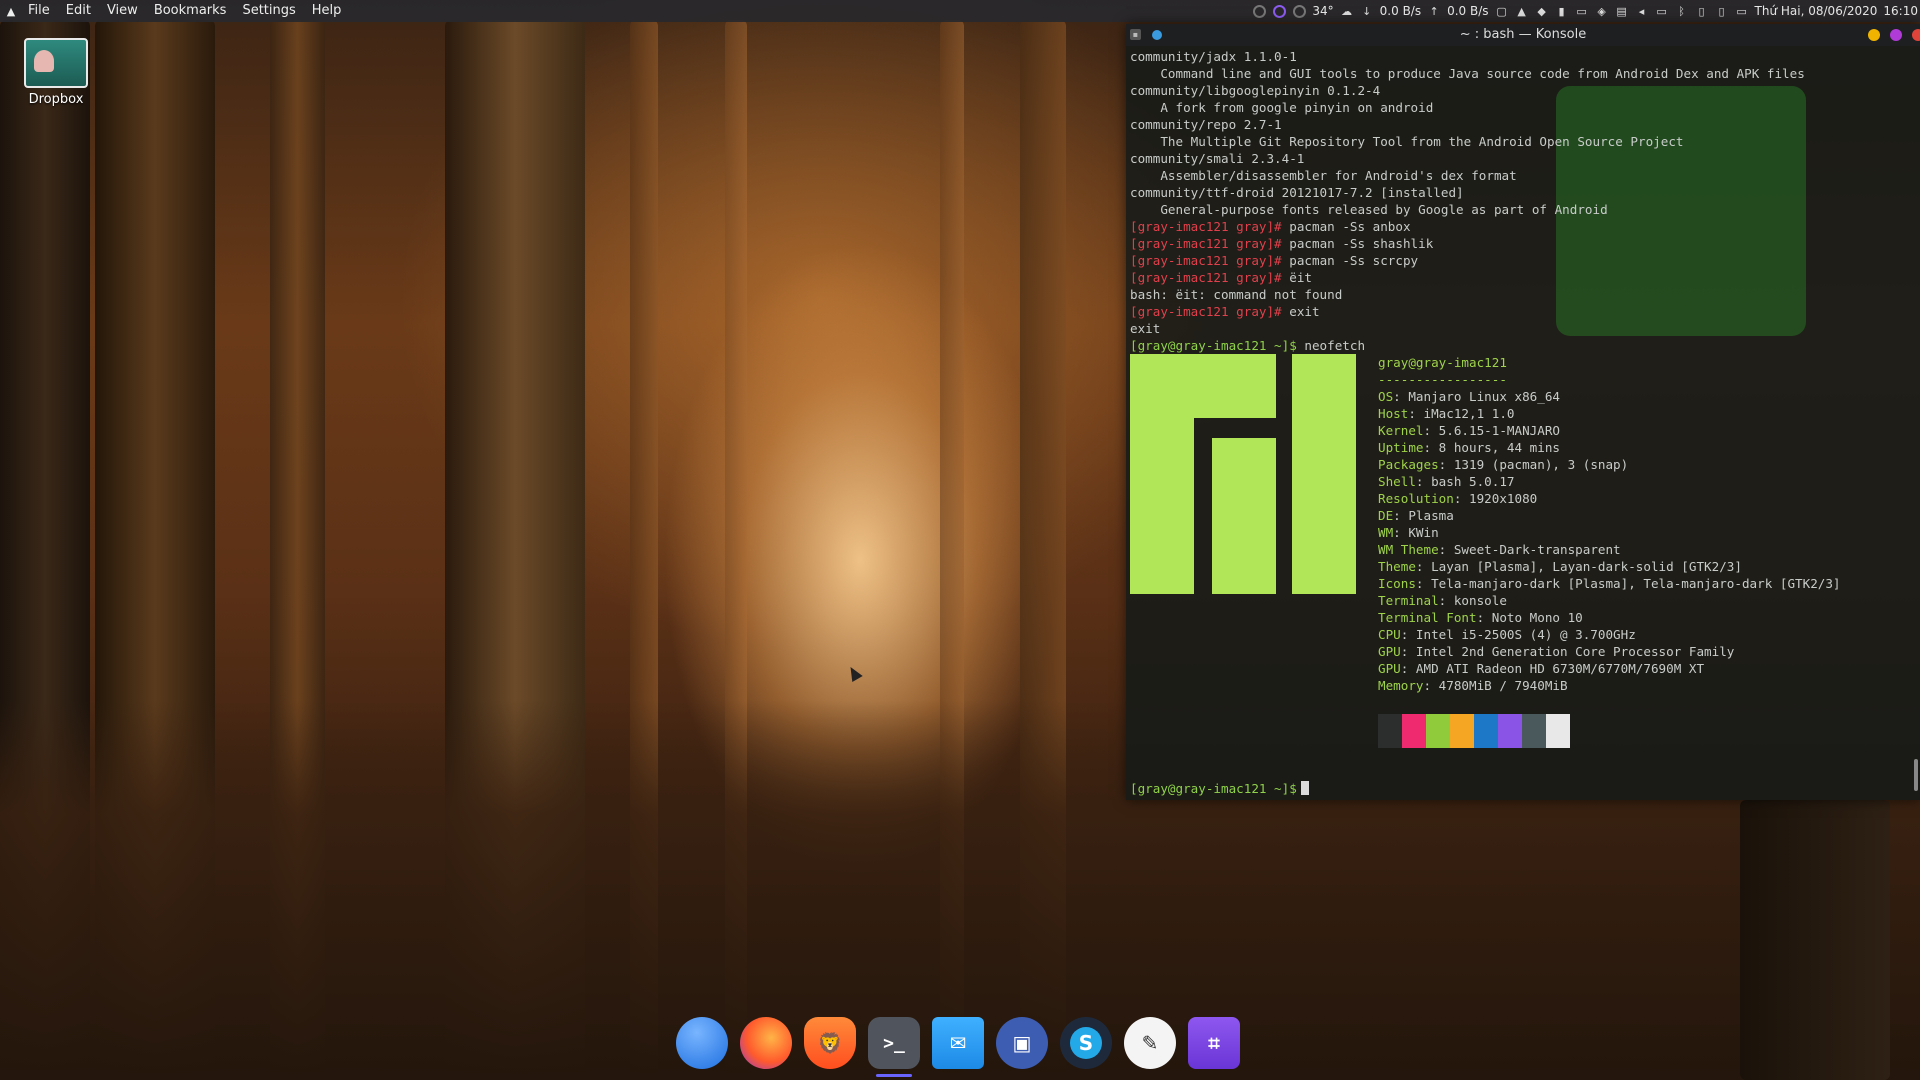 This screenshot has height=1080, width=1920. I want to click on terminal-line: bash: ëit: command not found, so click(1236, 294).